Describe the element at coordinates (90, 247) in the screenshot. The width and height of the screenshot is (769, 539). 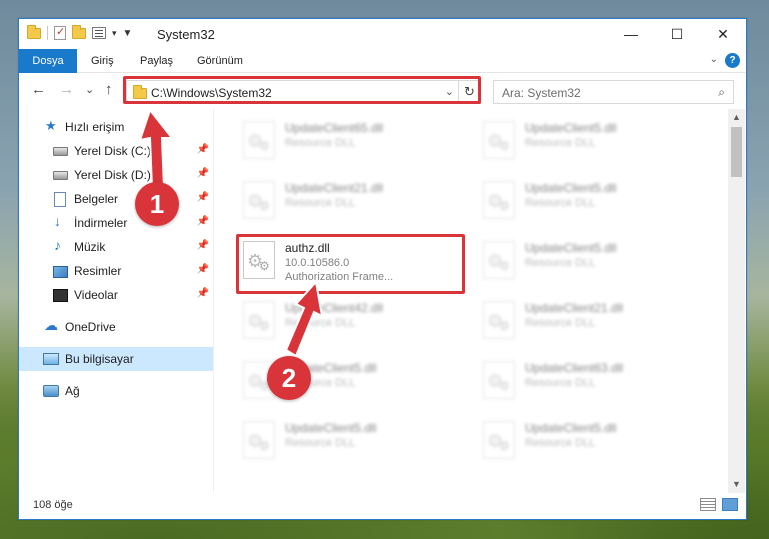
I see `sidebar-item-label: Müzik` at that location.